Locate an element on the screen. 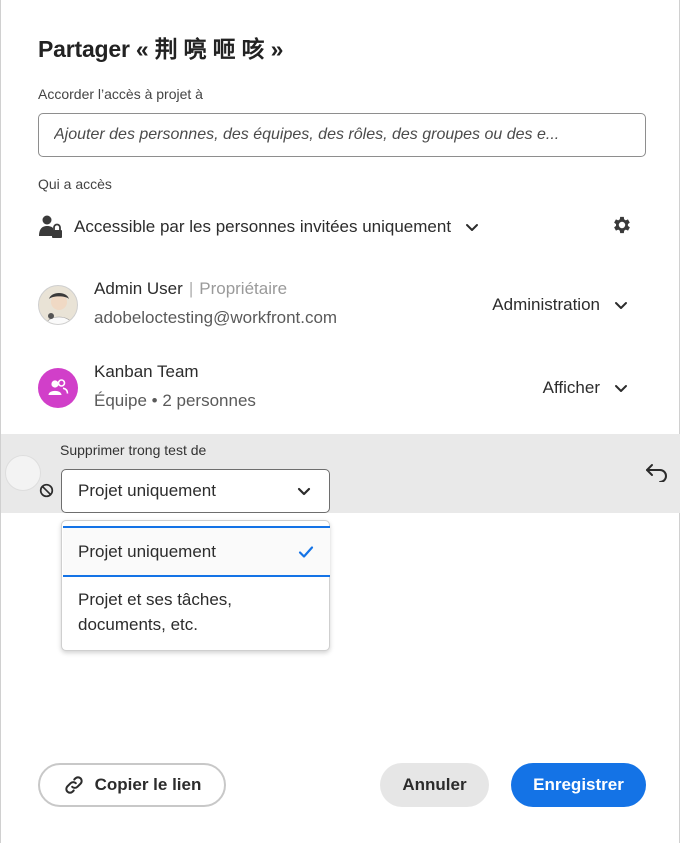  removal-scope-value: Projet uniquement is located at coordinates (147, 490).